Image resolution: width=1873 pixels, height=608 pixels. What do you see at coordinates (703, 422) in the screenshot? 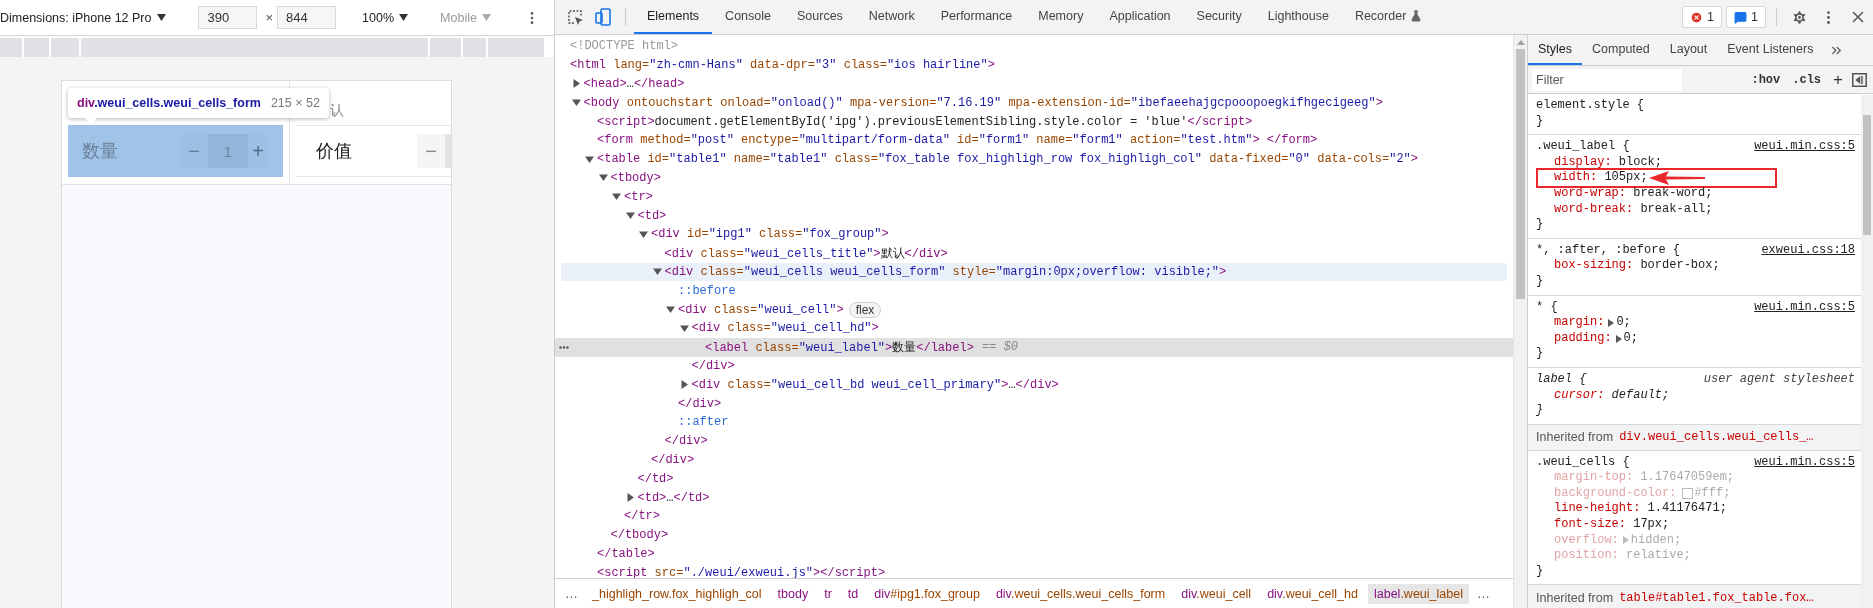
I see `dom-node-line: ::after` at bounding box center [703, 422].